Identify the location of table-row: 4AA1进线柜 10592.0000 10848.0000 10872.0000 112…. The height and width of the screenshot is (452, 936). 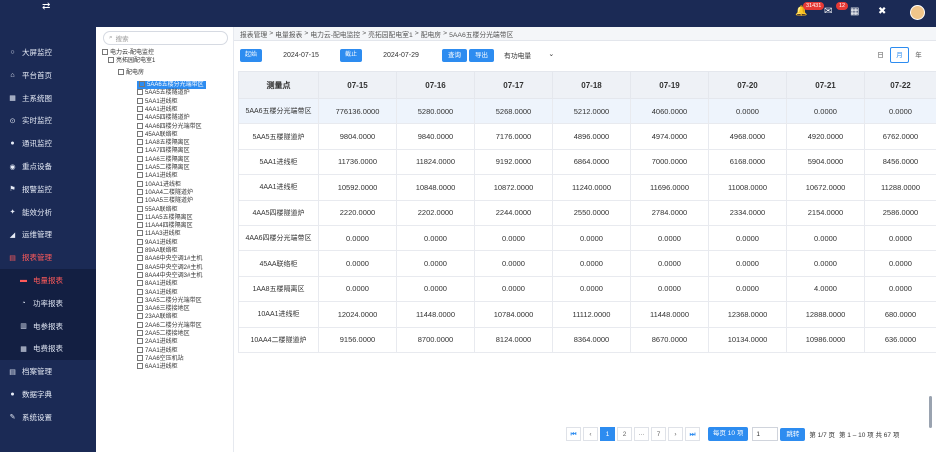
(587, 187).